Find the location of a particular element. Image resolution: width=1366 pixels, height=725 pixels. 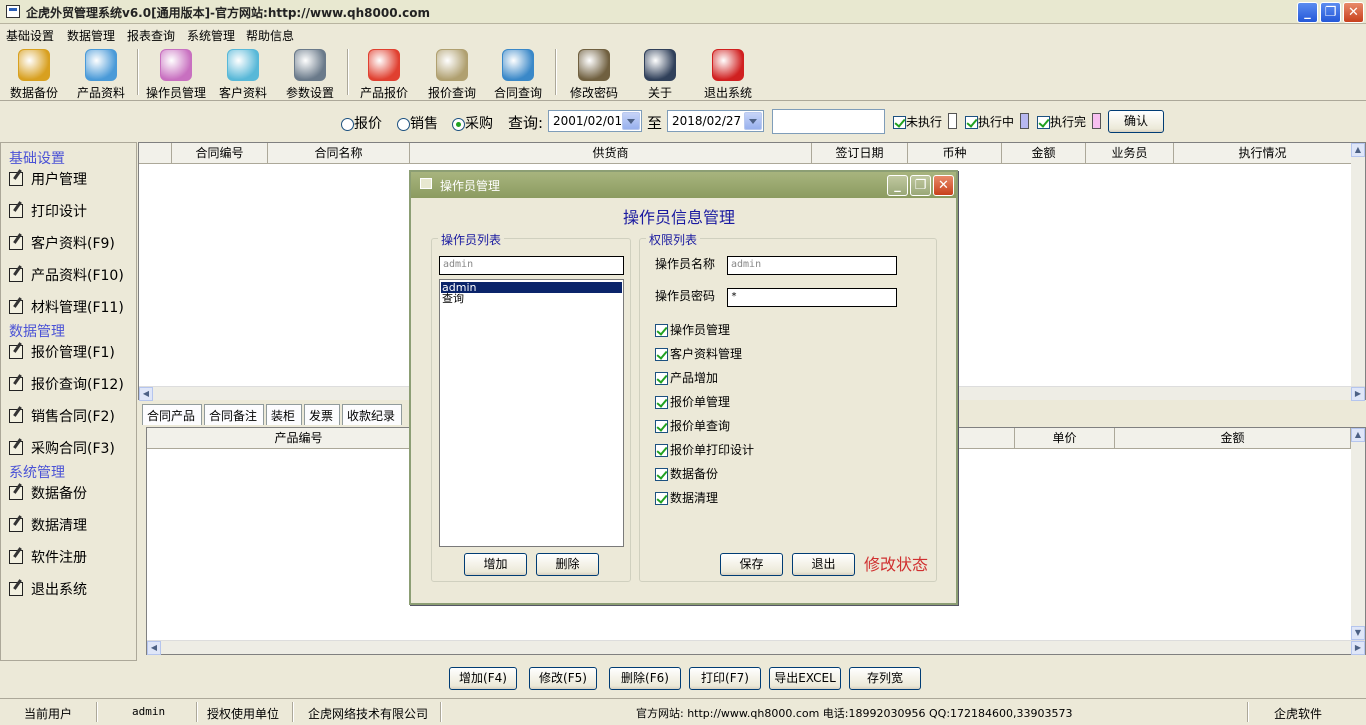

permission-checkbox: 报价单管理 is located at coordinates (692, 401).